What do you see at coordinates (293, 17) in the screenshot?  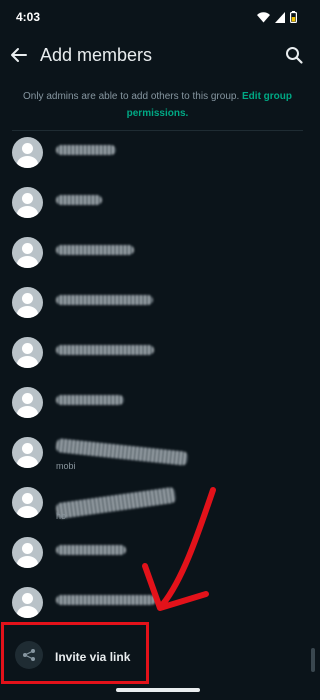 I see `battery-icon` at bounding box center [293, 17].